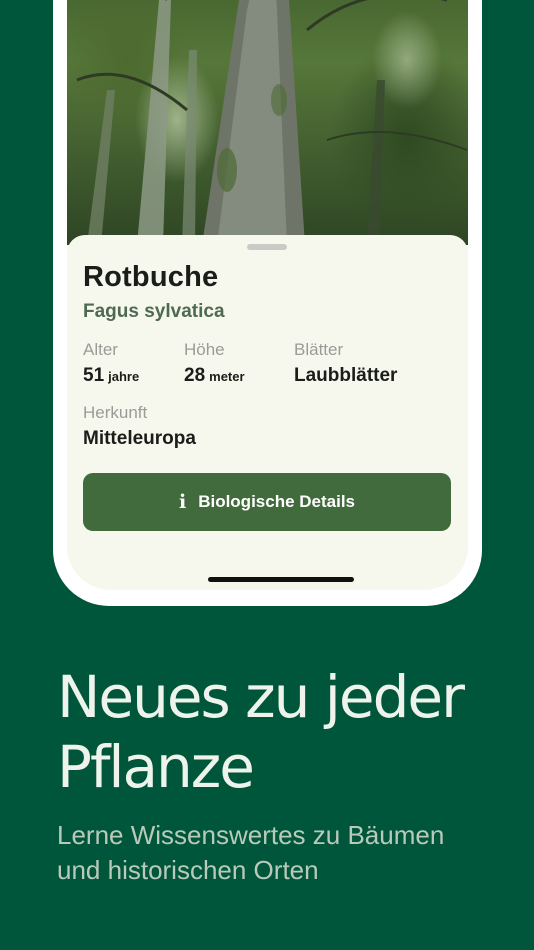  What do you see at coordinates (281, 579) in the screenshot?
I see `home-indicator` at bounding box center [281, 579].